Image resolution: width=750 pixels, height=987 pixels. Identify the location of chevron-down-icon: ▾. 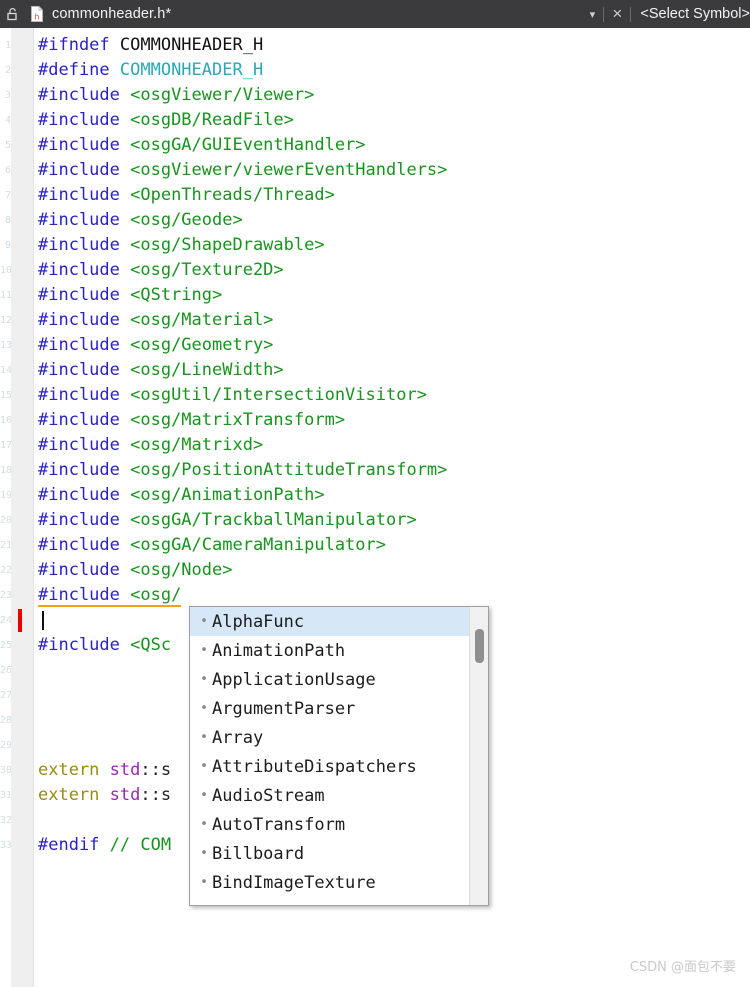
(592, 14).